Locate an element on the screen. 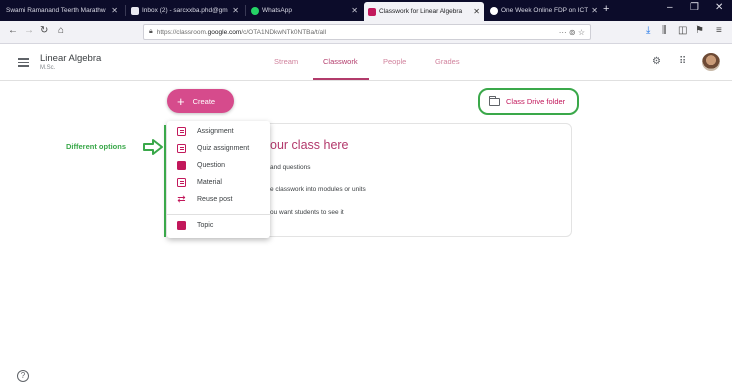 The height and width of the screenshot is (392, 732). browser-menu-icon: ≡ is located at coordinates (719, 30).